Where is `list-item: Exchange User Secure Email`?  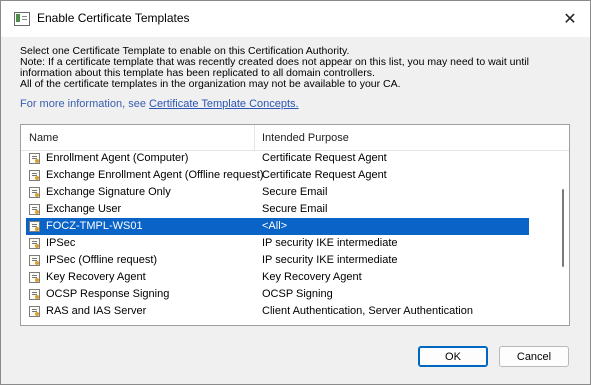 list-item: Exchange User Secure Email is located at coordinates (277, 209).